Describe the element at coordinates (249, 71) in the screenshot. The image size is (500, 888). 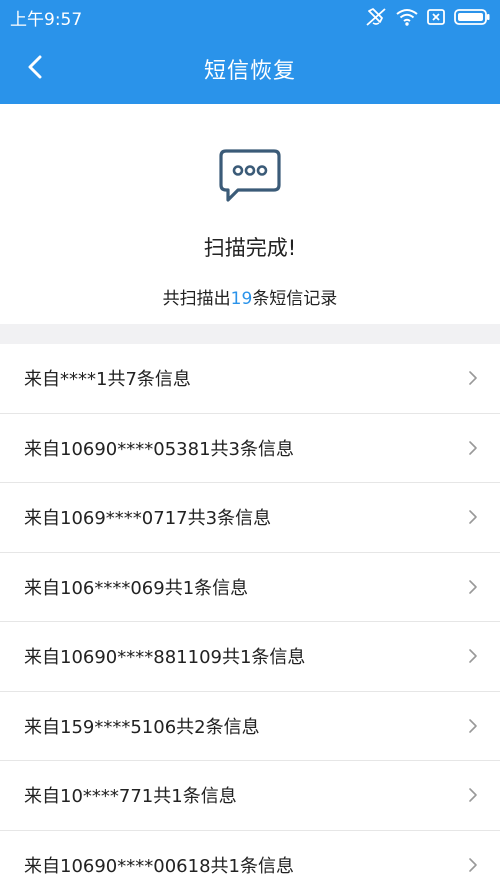
I see `page-title: 短信恢复` at that location.